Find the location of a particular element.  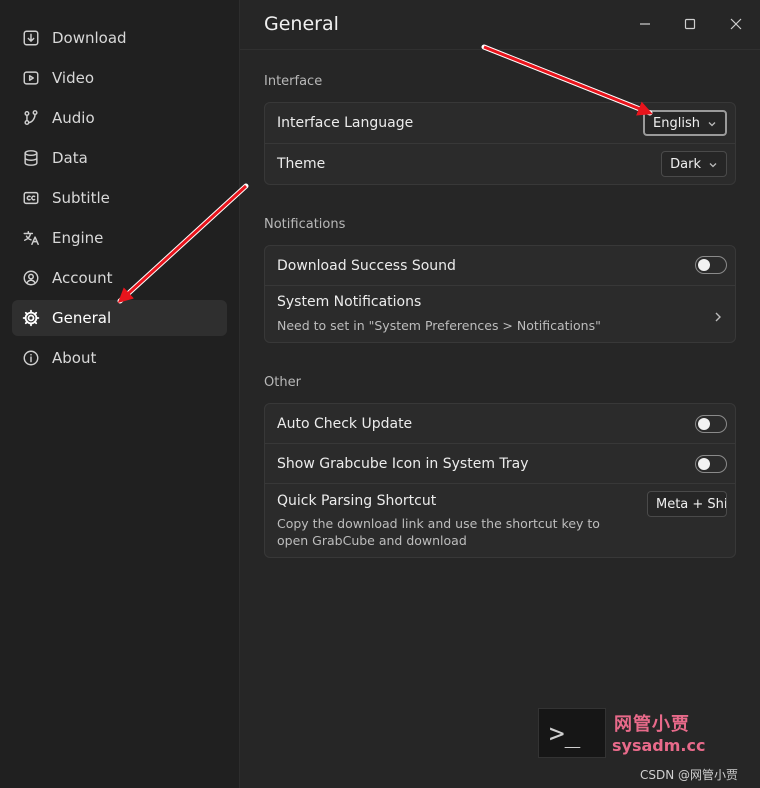

sidebar-item-label: Video is located at coordinates (73, 78).